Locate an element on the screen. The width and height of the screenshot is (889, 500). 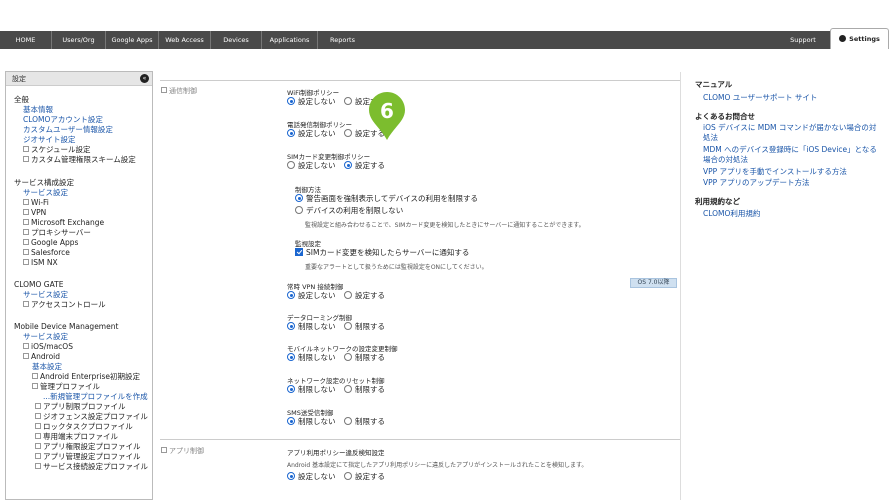
tree-link-clomo-account: CLOMOアカウント設定 is located at coordinates (63, 120).